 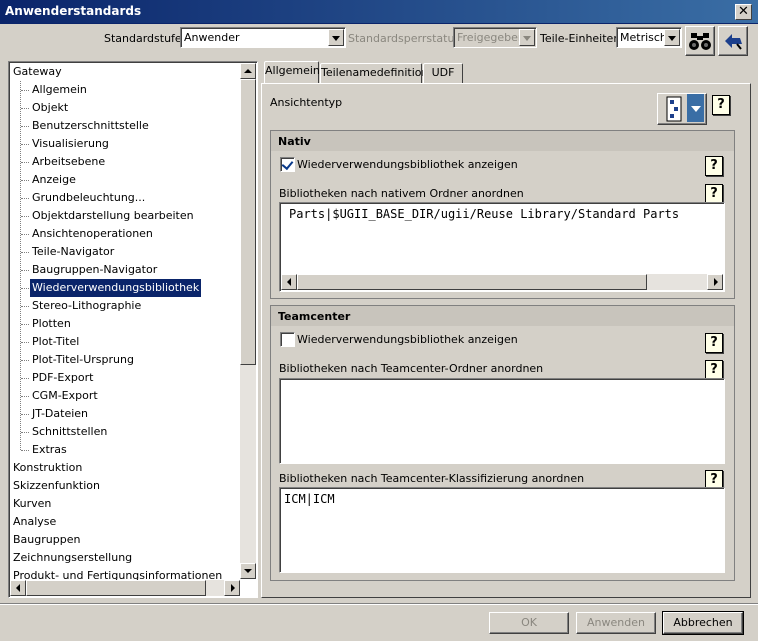 What do you see at coordinates (124, 90) in the screenshot?
I see `tree-item-child: Allgemein` at bounding box center [124, 90].